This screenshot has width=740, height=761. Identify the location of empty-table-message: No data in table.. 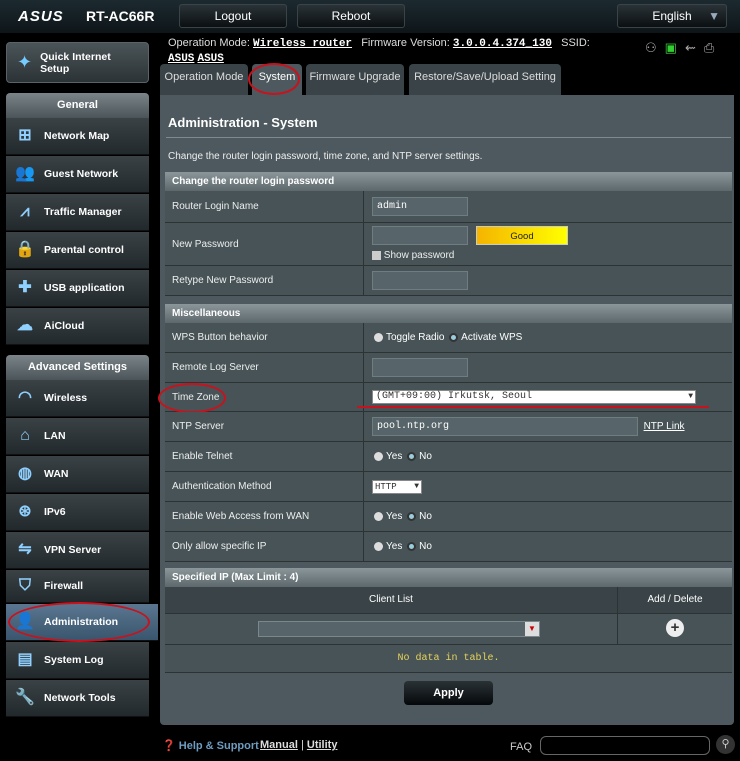
(448, 659).